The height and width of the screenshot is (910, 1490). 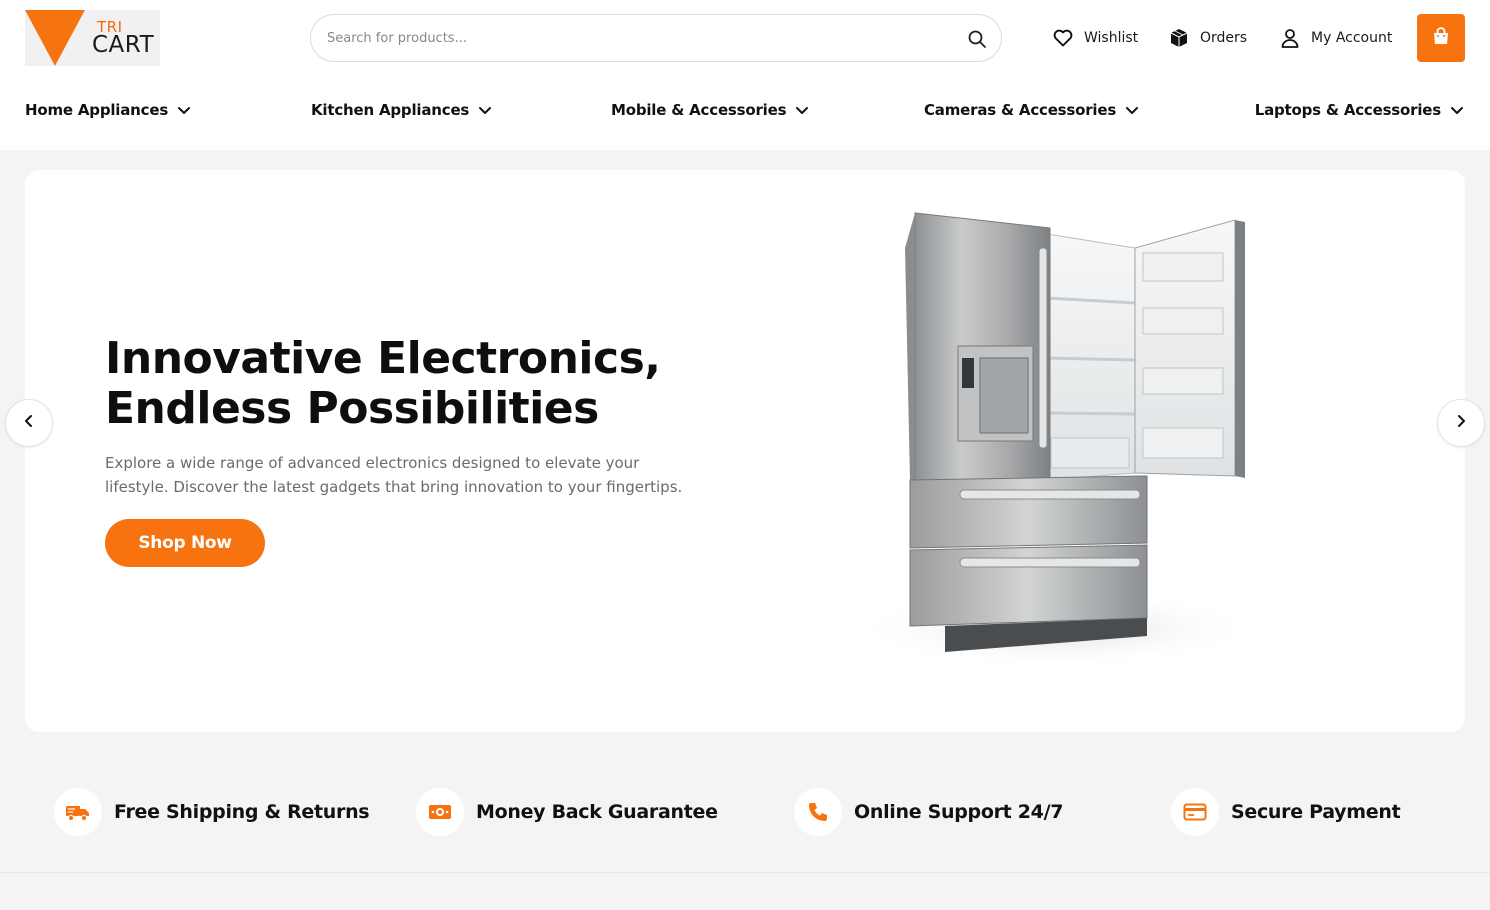 What do you see at coordinates (1347, 110) in the screenshot?
I see `nav-label: Laptops & Accessories` at bounding box center [1347, 110].